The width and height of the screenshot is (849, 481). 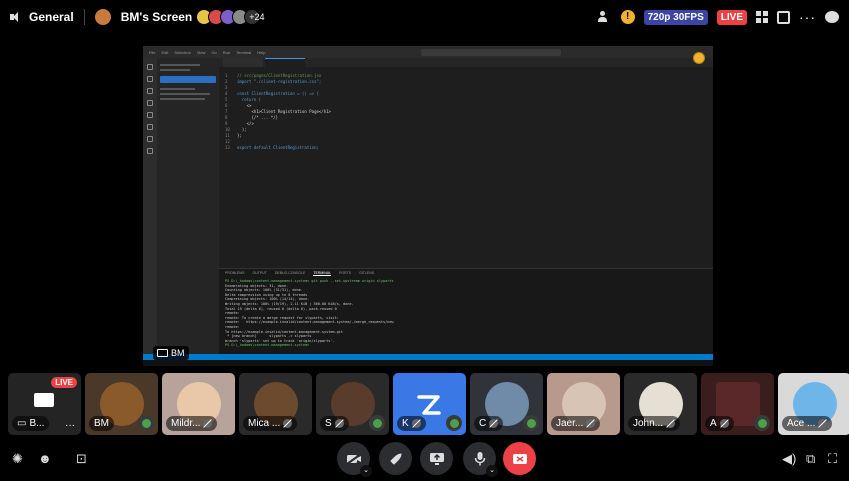 What do you see at coordinates (352, 404) in the screenshot?
I see `participant-tile: S` at bounding box center [352, 404].